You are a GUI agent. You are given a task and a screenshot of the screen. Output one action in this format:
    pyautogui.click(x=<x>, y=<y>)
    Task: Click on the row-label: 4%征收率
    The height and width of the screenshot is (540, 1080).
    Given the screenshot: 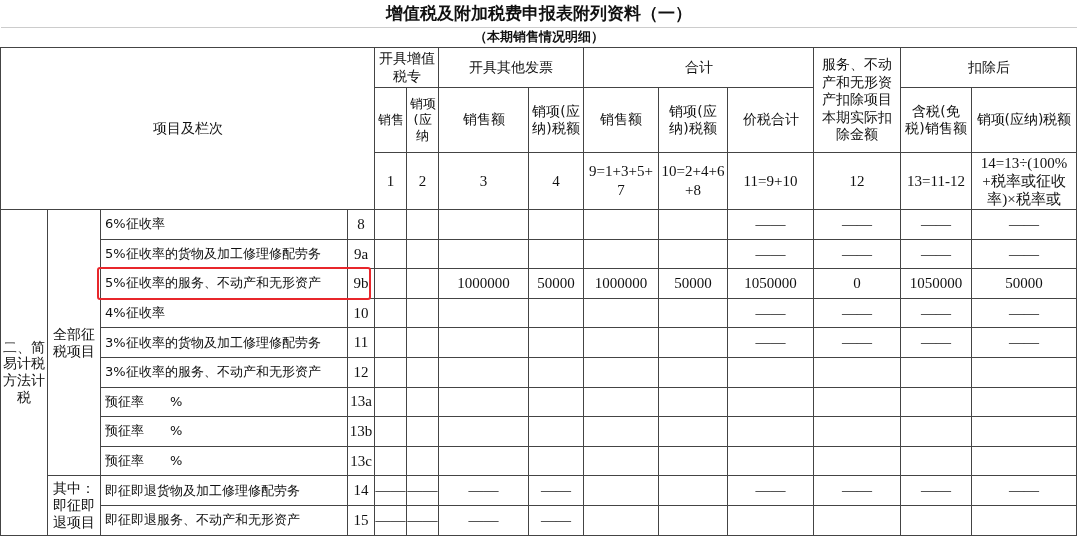 What is the action you would take?
    pyautogui.click(x=135, y=312)
    